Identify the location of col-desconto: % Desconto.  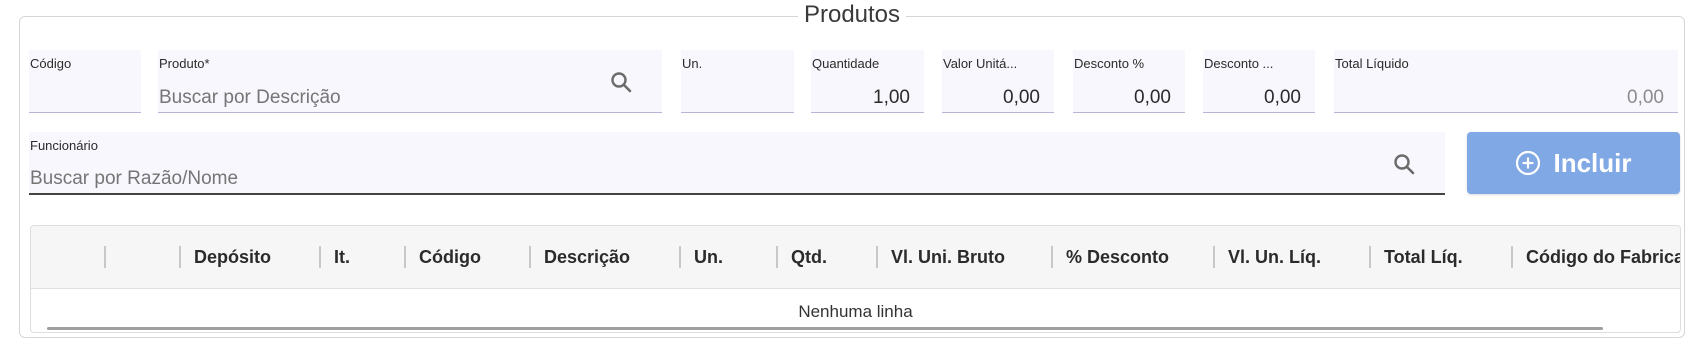
(1117, 257).